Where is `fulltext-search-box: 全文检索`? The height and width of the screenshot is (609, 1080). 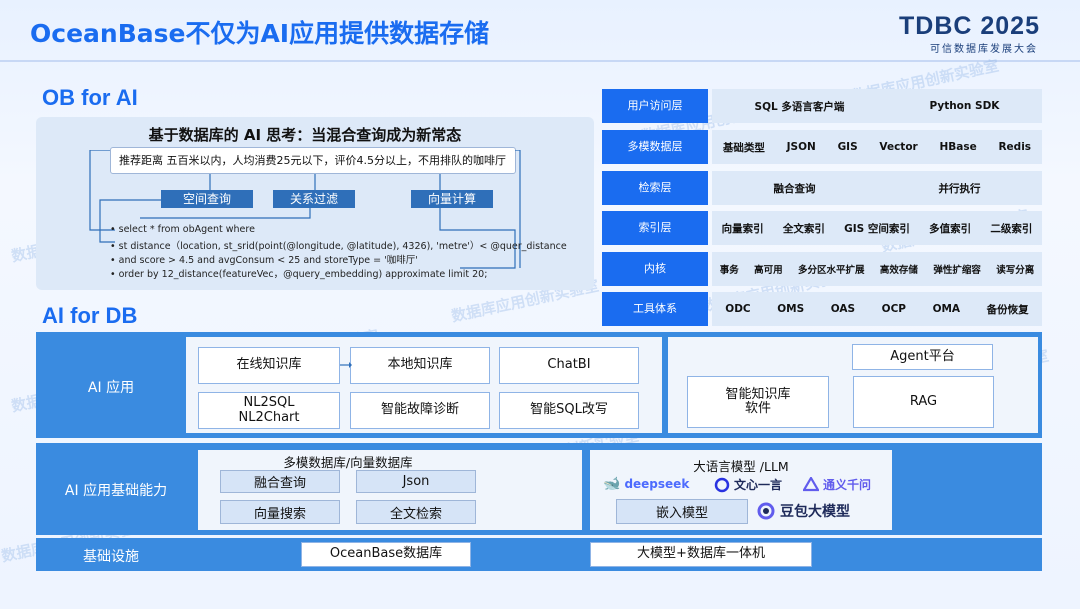 fulltext-search-box: 全文检索 is located at coordinates (416, 512).